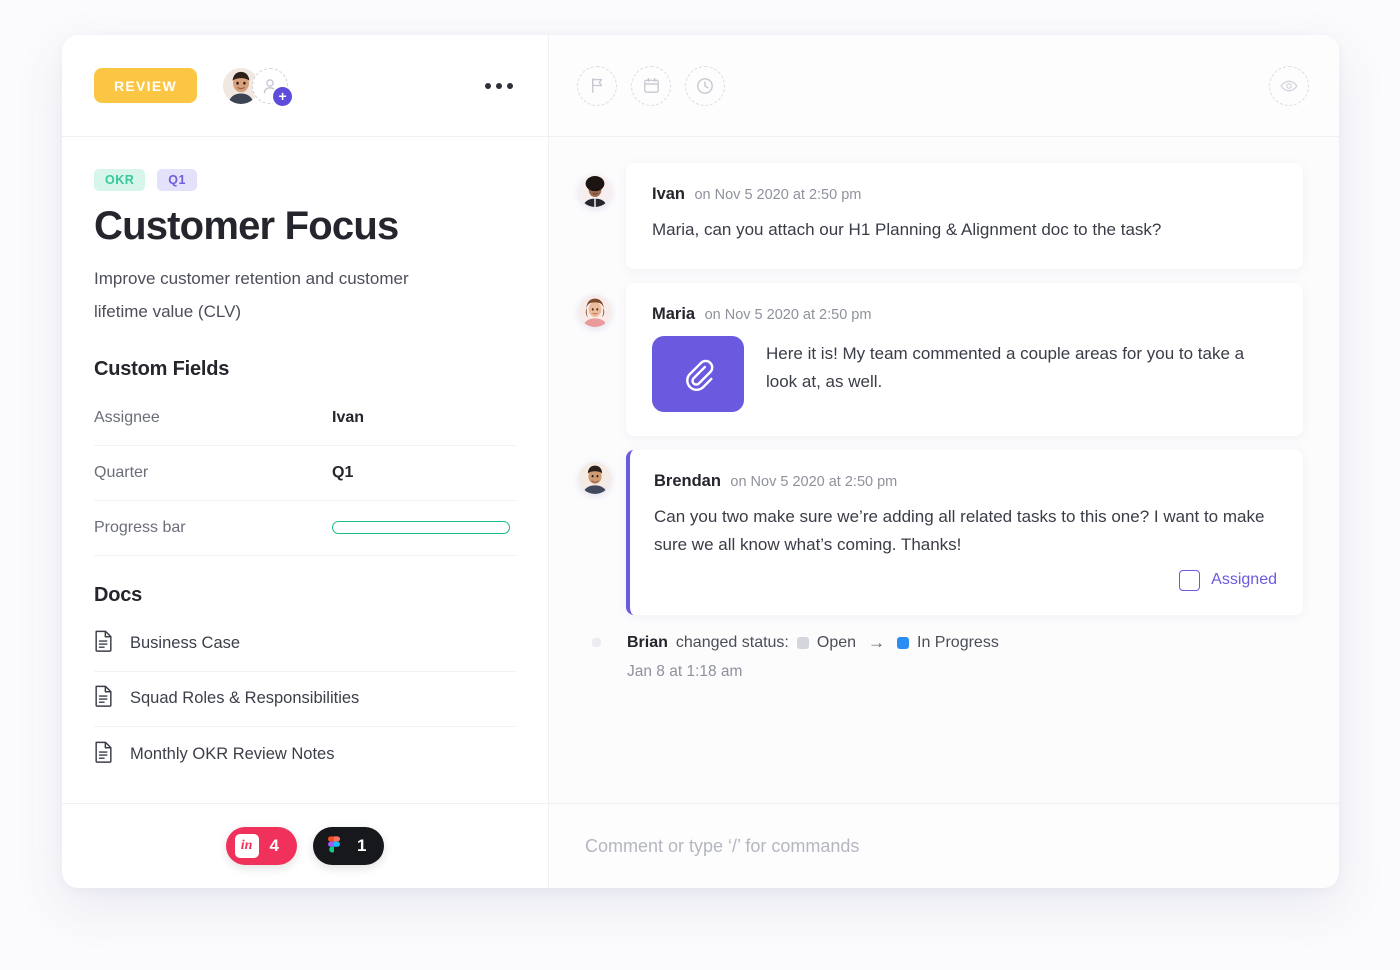 The height and width of the screenshot is (970, 1400). What do you see at coordinates (120, 180) in the screenshot?
I see `tag-okr: OKR` at bounding box center [120, 180].